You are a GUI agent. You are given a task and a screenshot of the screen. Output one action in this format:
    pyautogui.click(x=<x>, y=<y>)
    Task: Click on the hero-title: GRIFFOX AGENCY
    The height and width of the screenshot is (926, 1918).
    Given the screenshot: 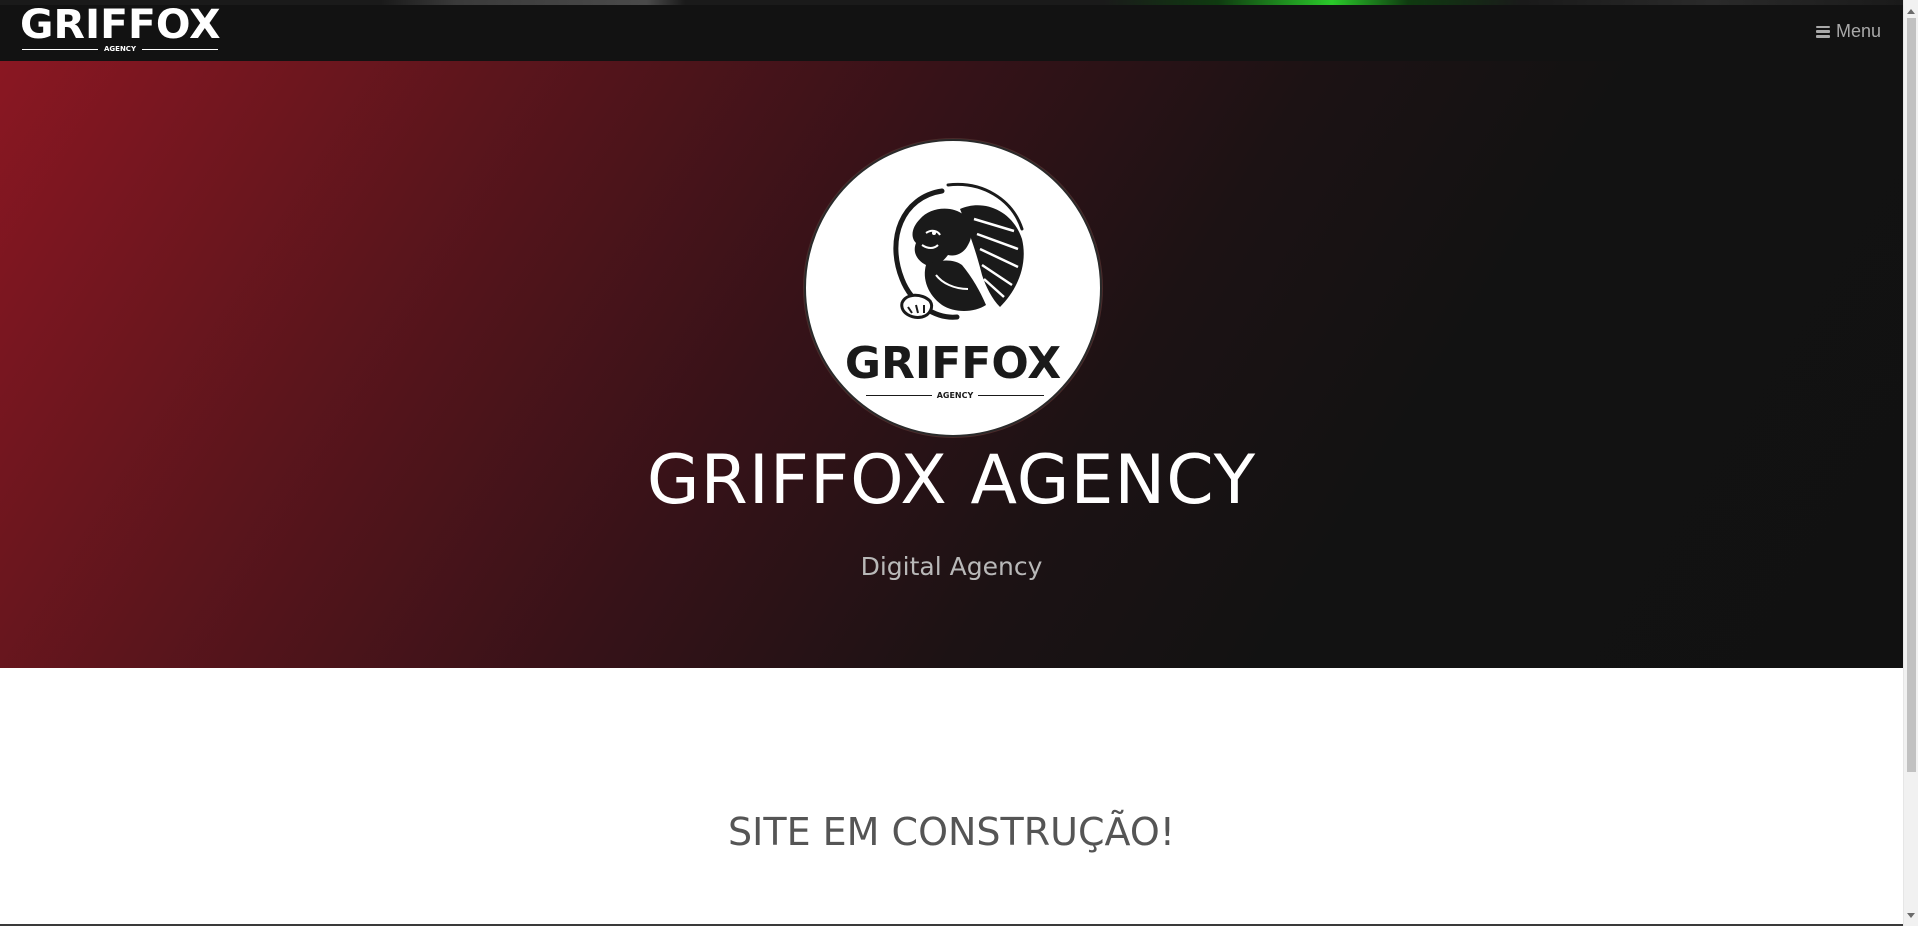 What is the action you would take?
    pyautogui.click(x=951, y=480)
    